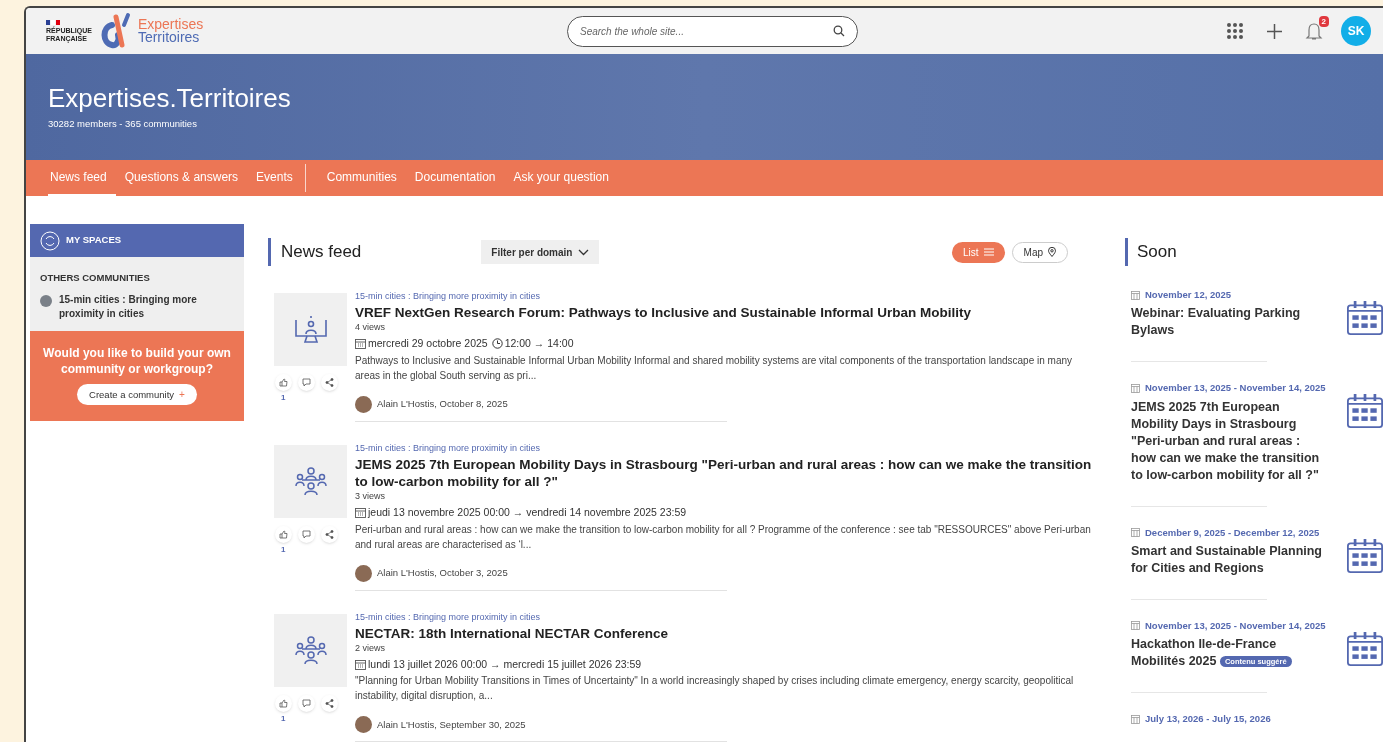 This screenshot has height=742, width=1383. I want to click on event-date: December 9, 2025 - December 12, 2025, so click(1232, 532).